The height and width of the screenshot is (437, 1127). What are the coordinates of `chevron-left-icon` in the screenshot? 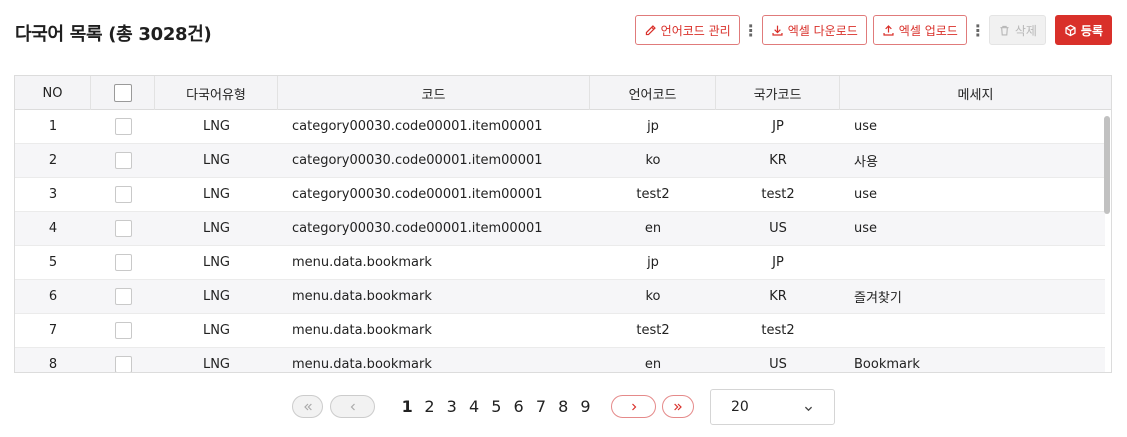 It's located at (352, 406).